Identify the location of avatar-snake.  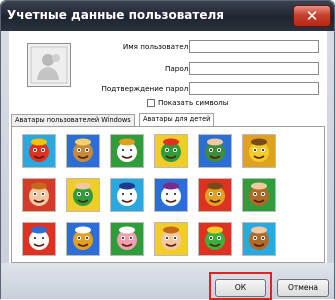
(215, 239).